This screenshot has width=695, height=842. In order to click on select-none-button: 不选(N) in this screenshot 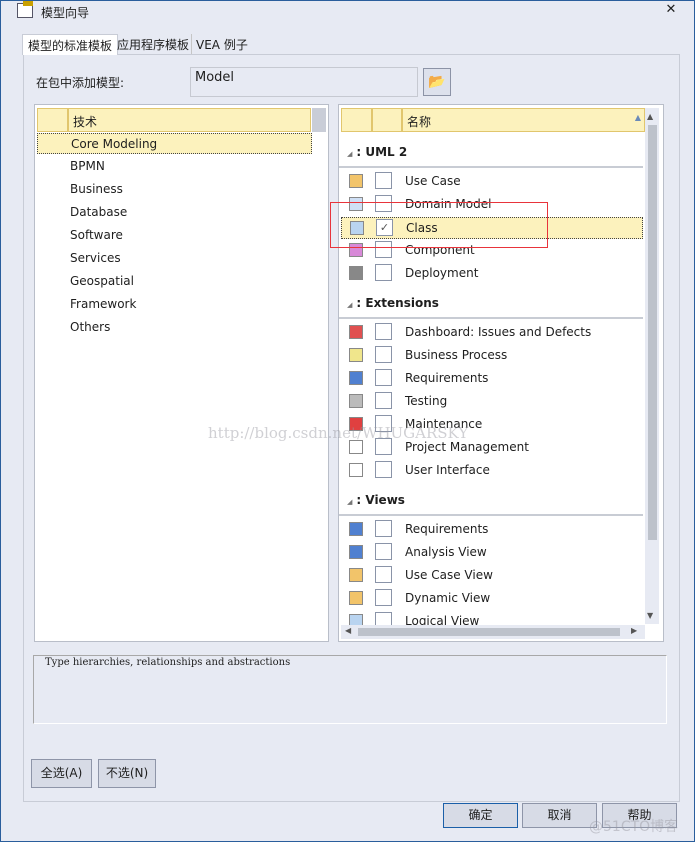, I will do `click(127, 773)`.